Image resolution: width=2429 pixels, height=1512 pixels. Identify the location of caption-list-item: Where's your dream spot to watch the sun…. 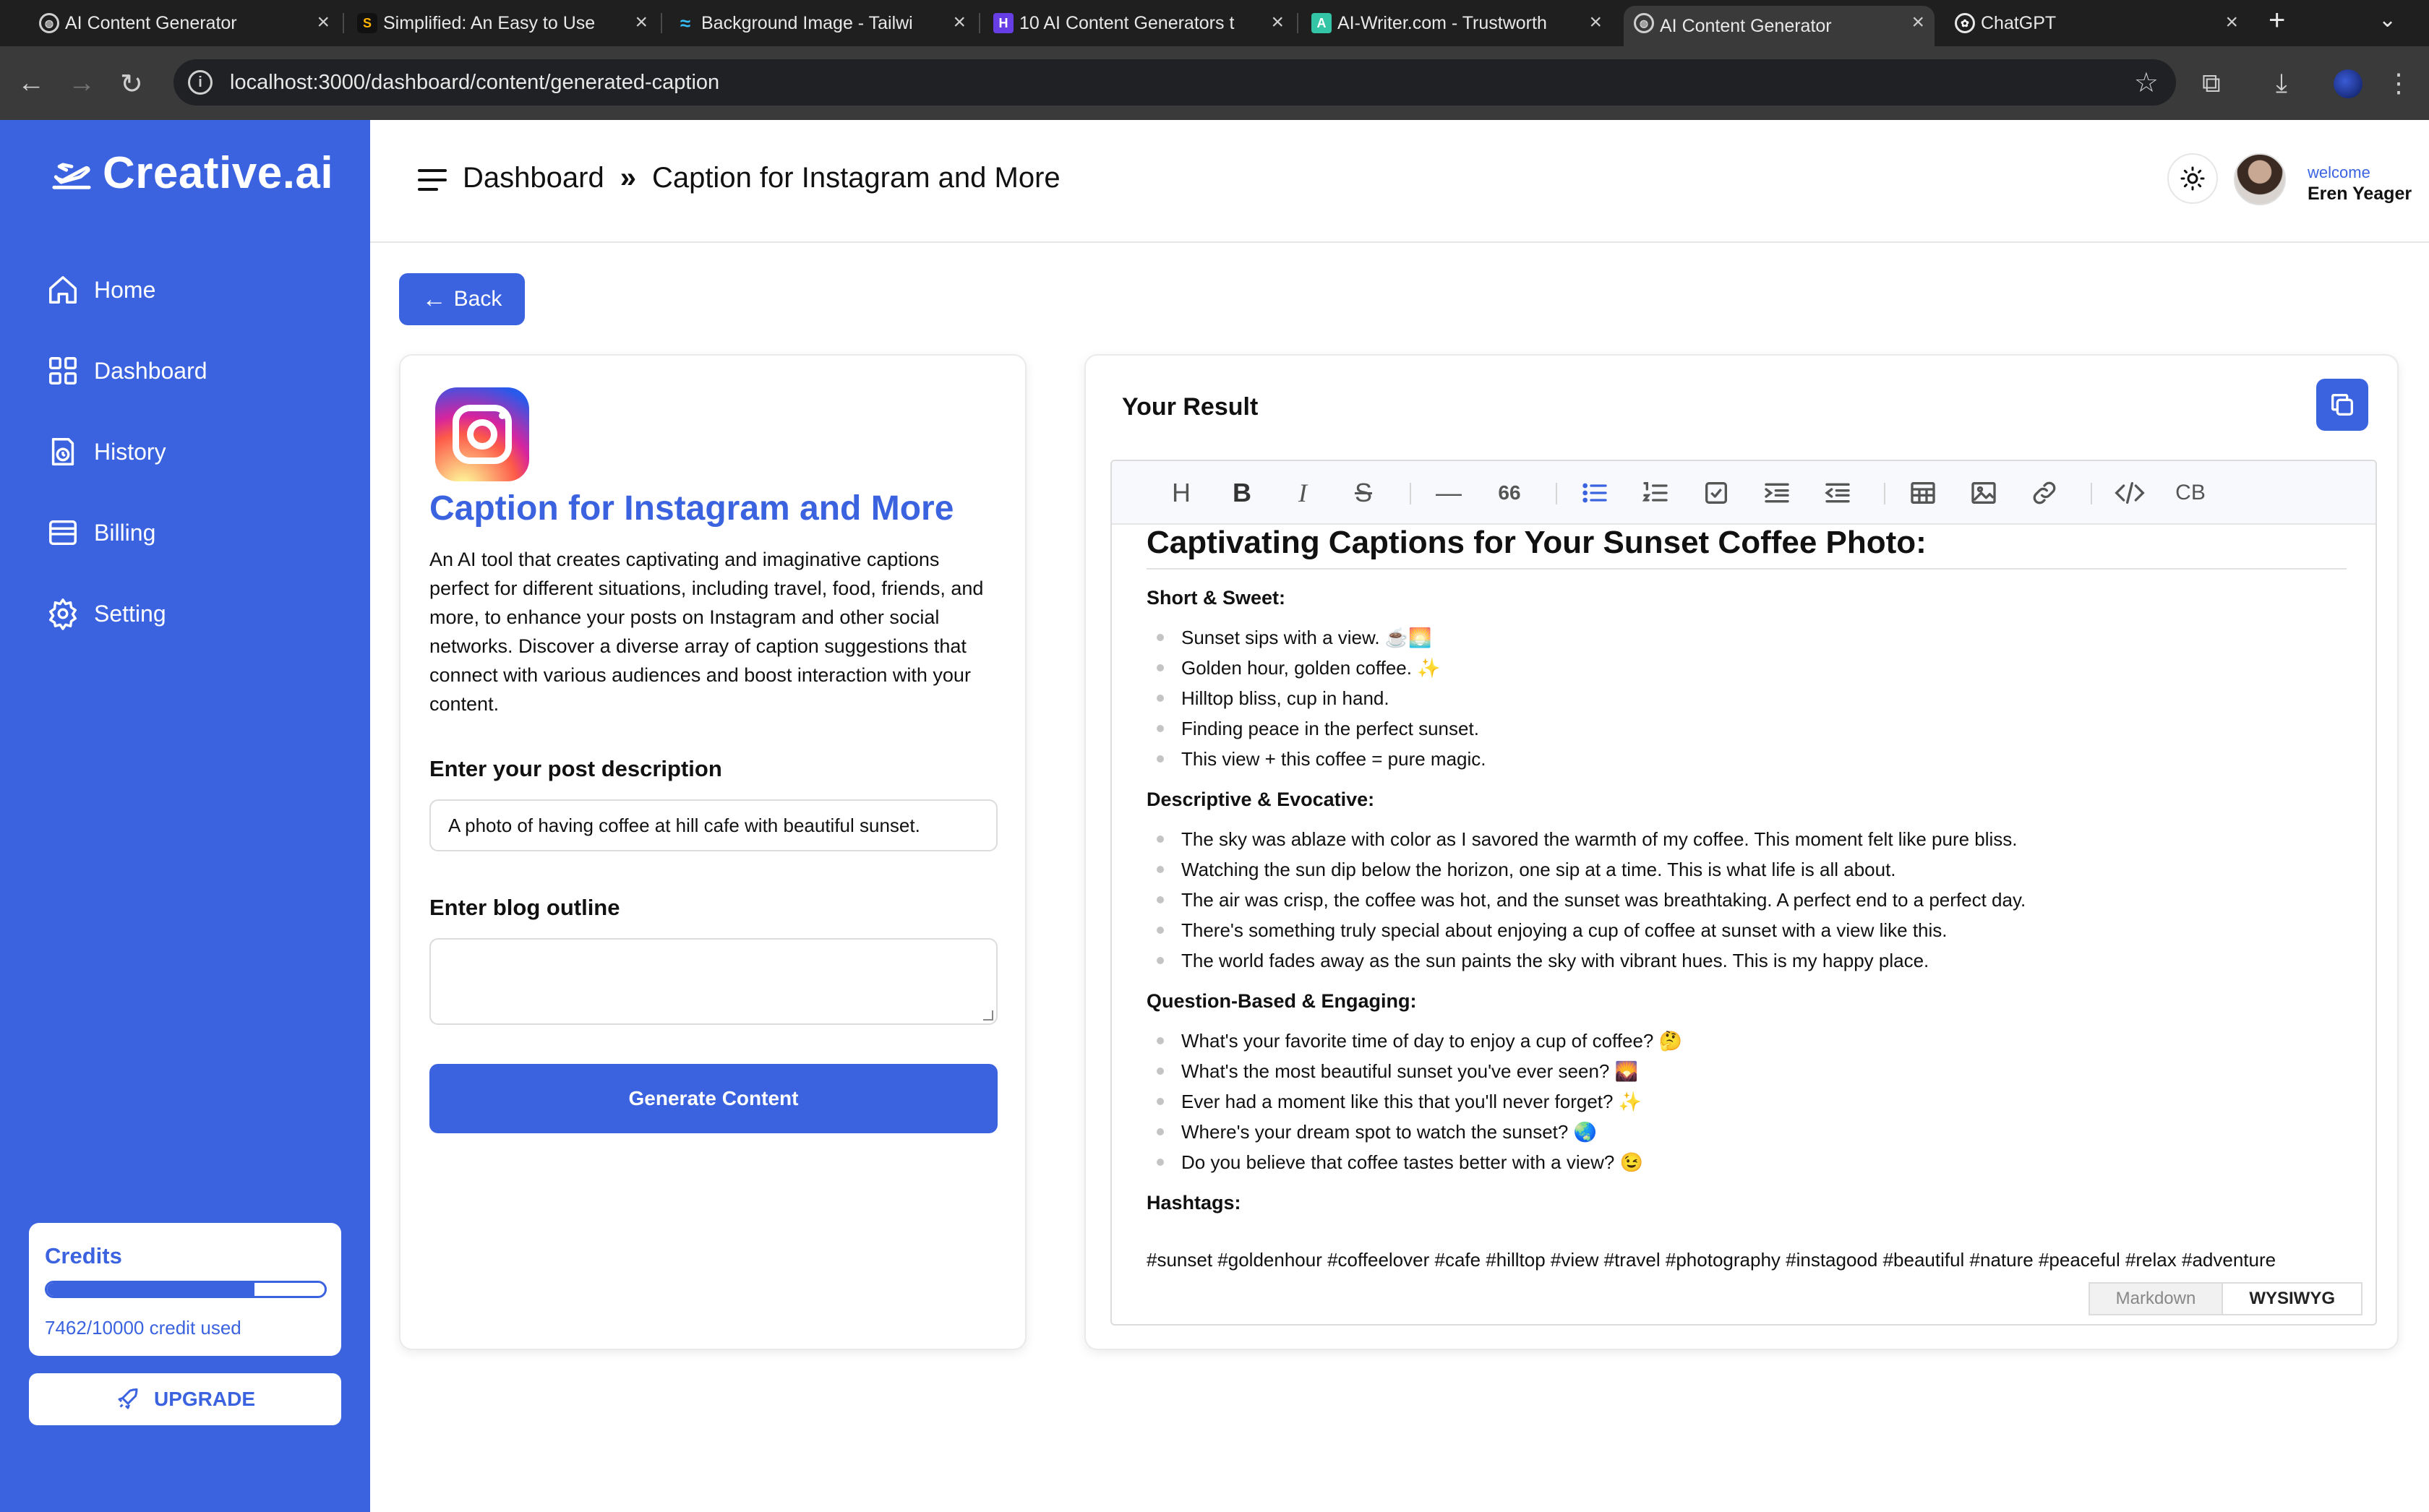
(1752, 1132).